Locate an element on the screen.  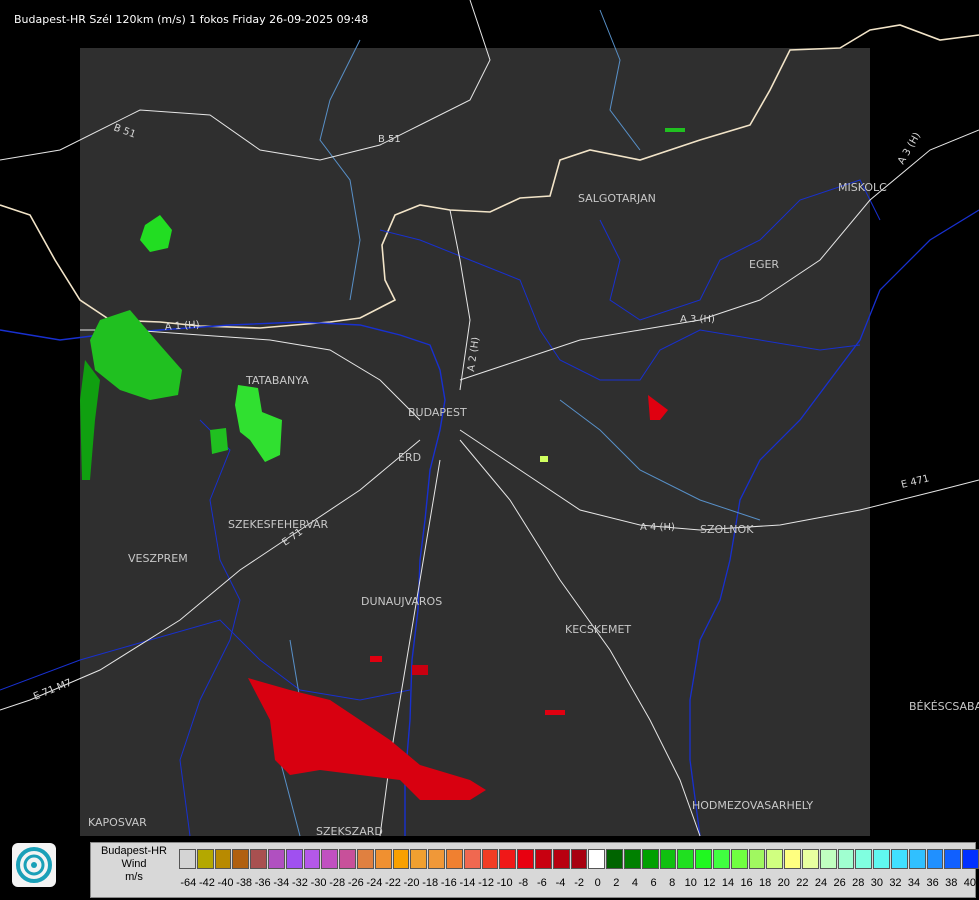
legend-tick-label: 40 is located at coordinates (969, 883).